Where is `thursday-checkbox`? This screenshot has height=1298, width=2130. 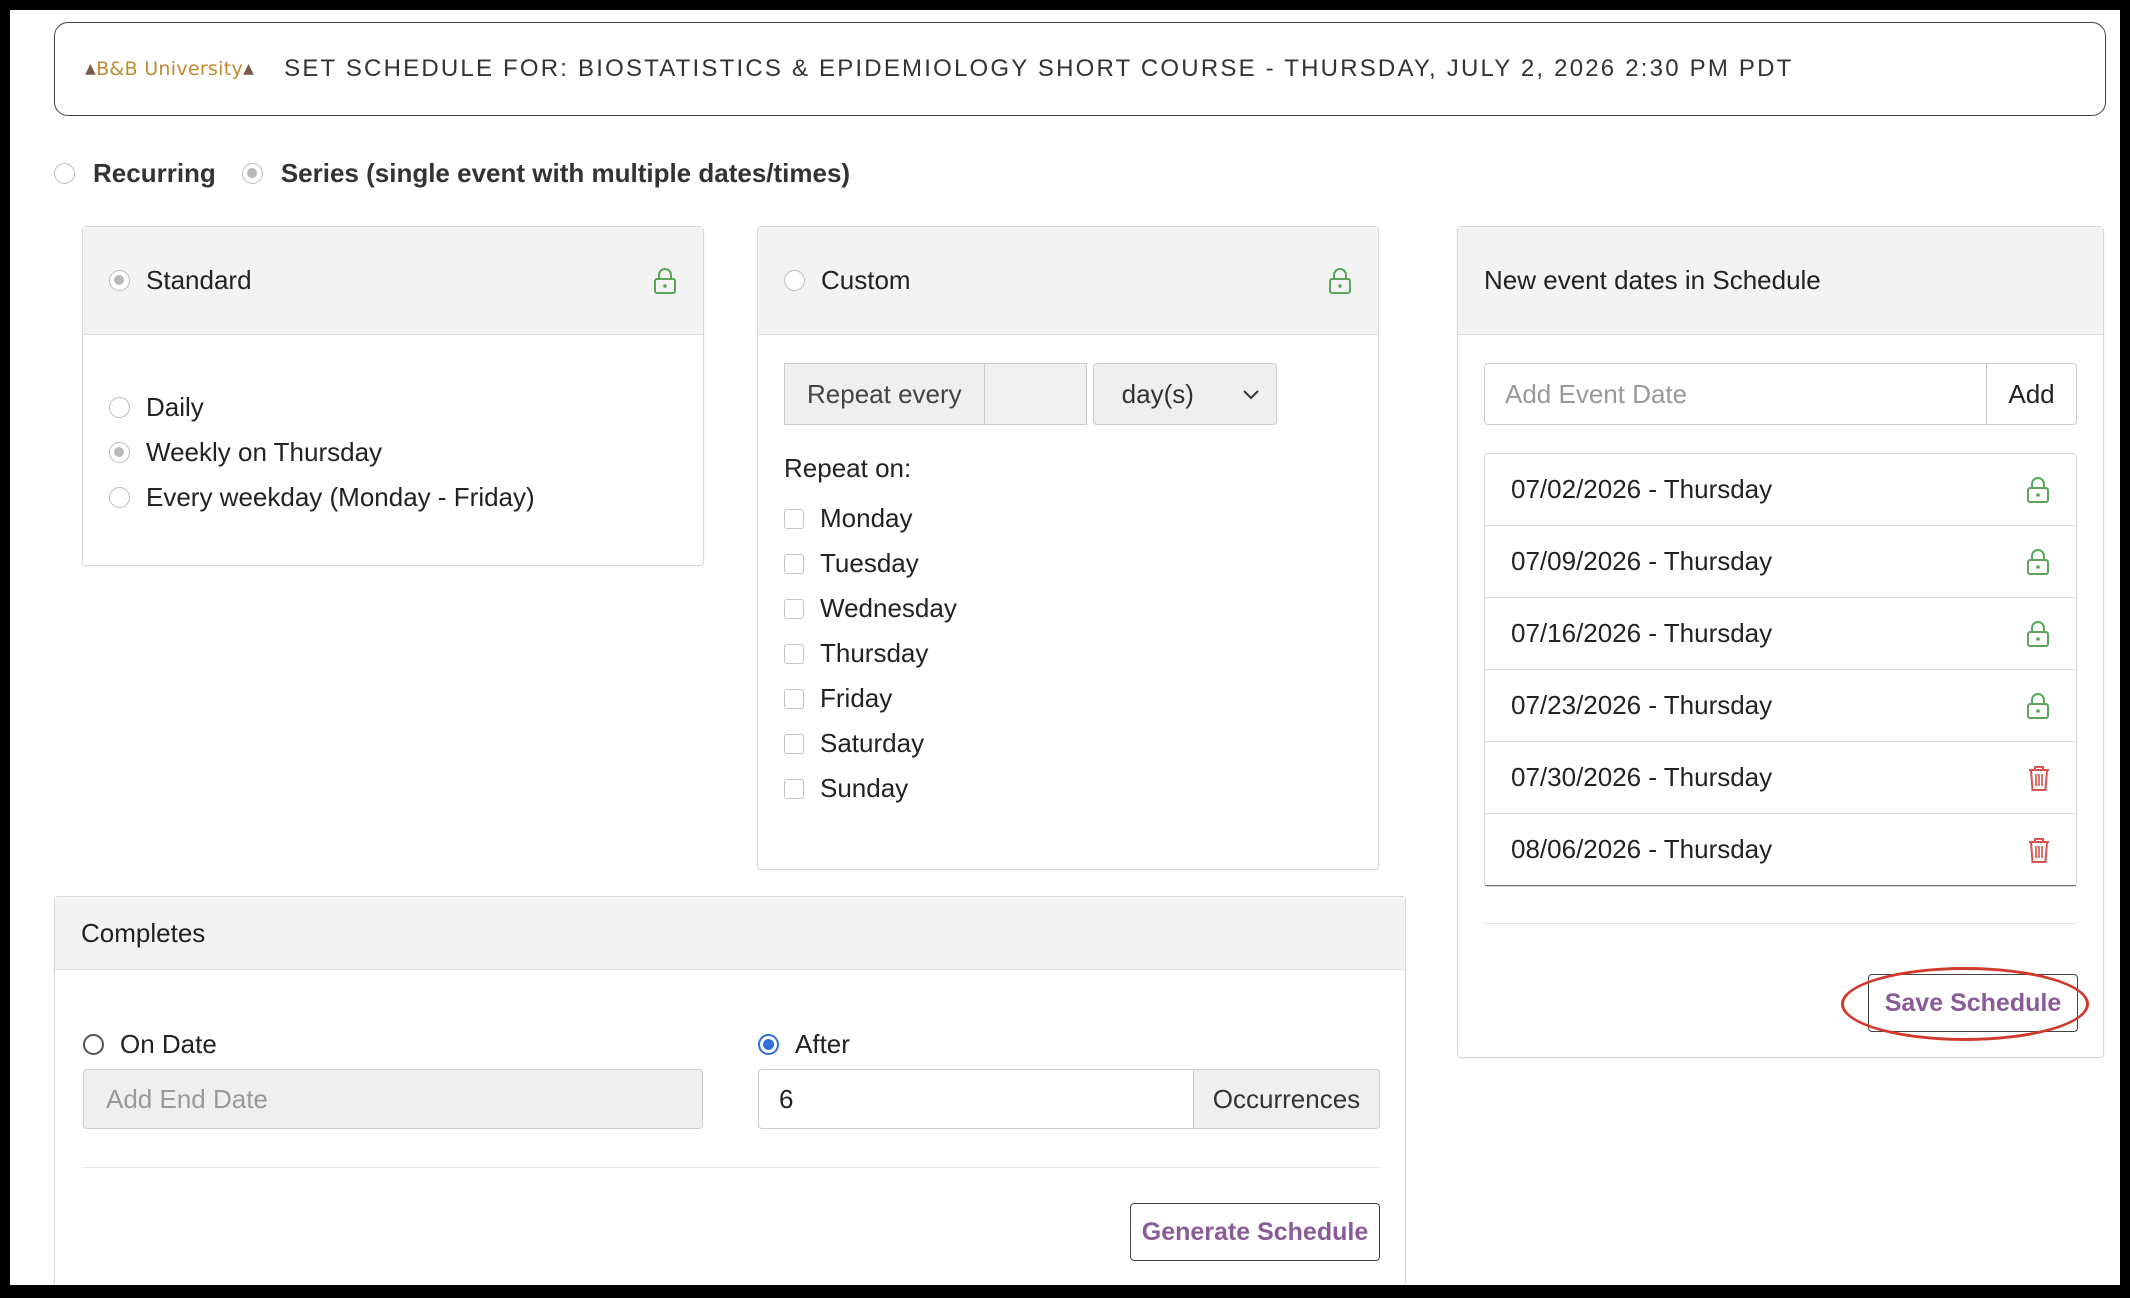
thursday-checkbox is located at coordinates (794, 653).